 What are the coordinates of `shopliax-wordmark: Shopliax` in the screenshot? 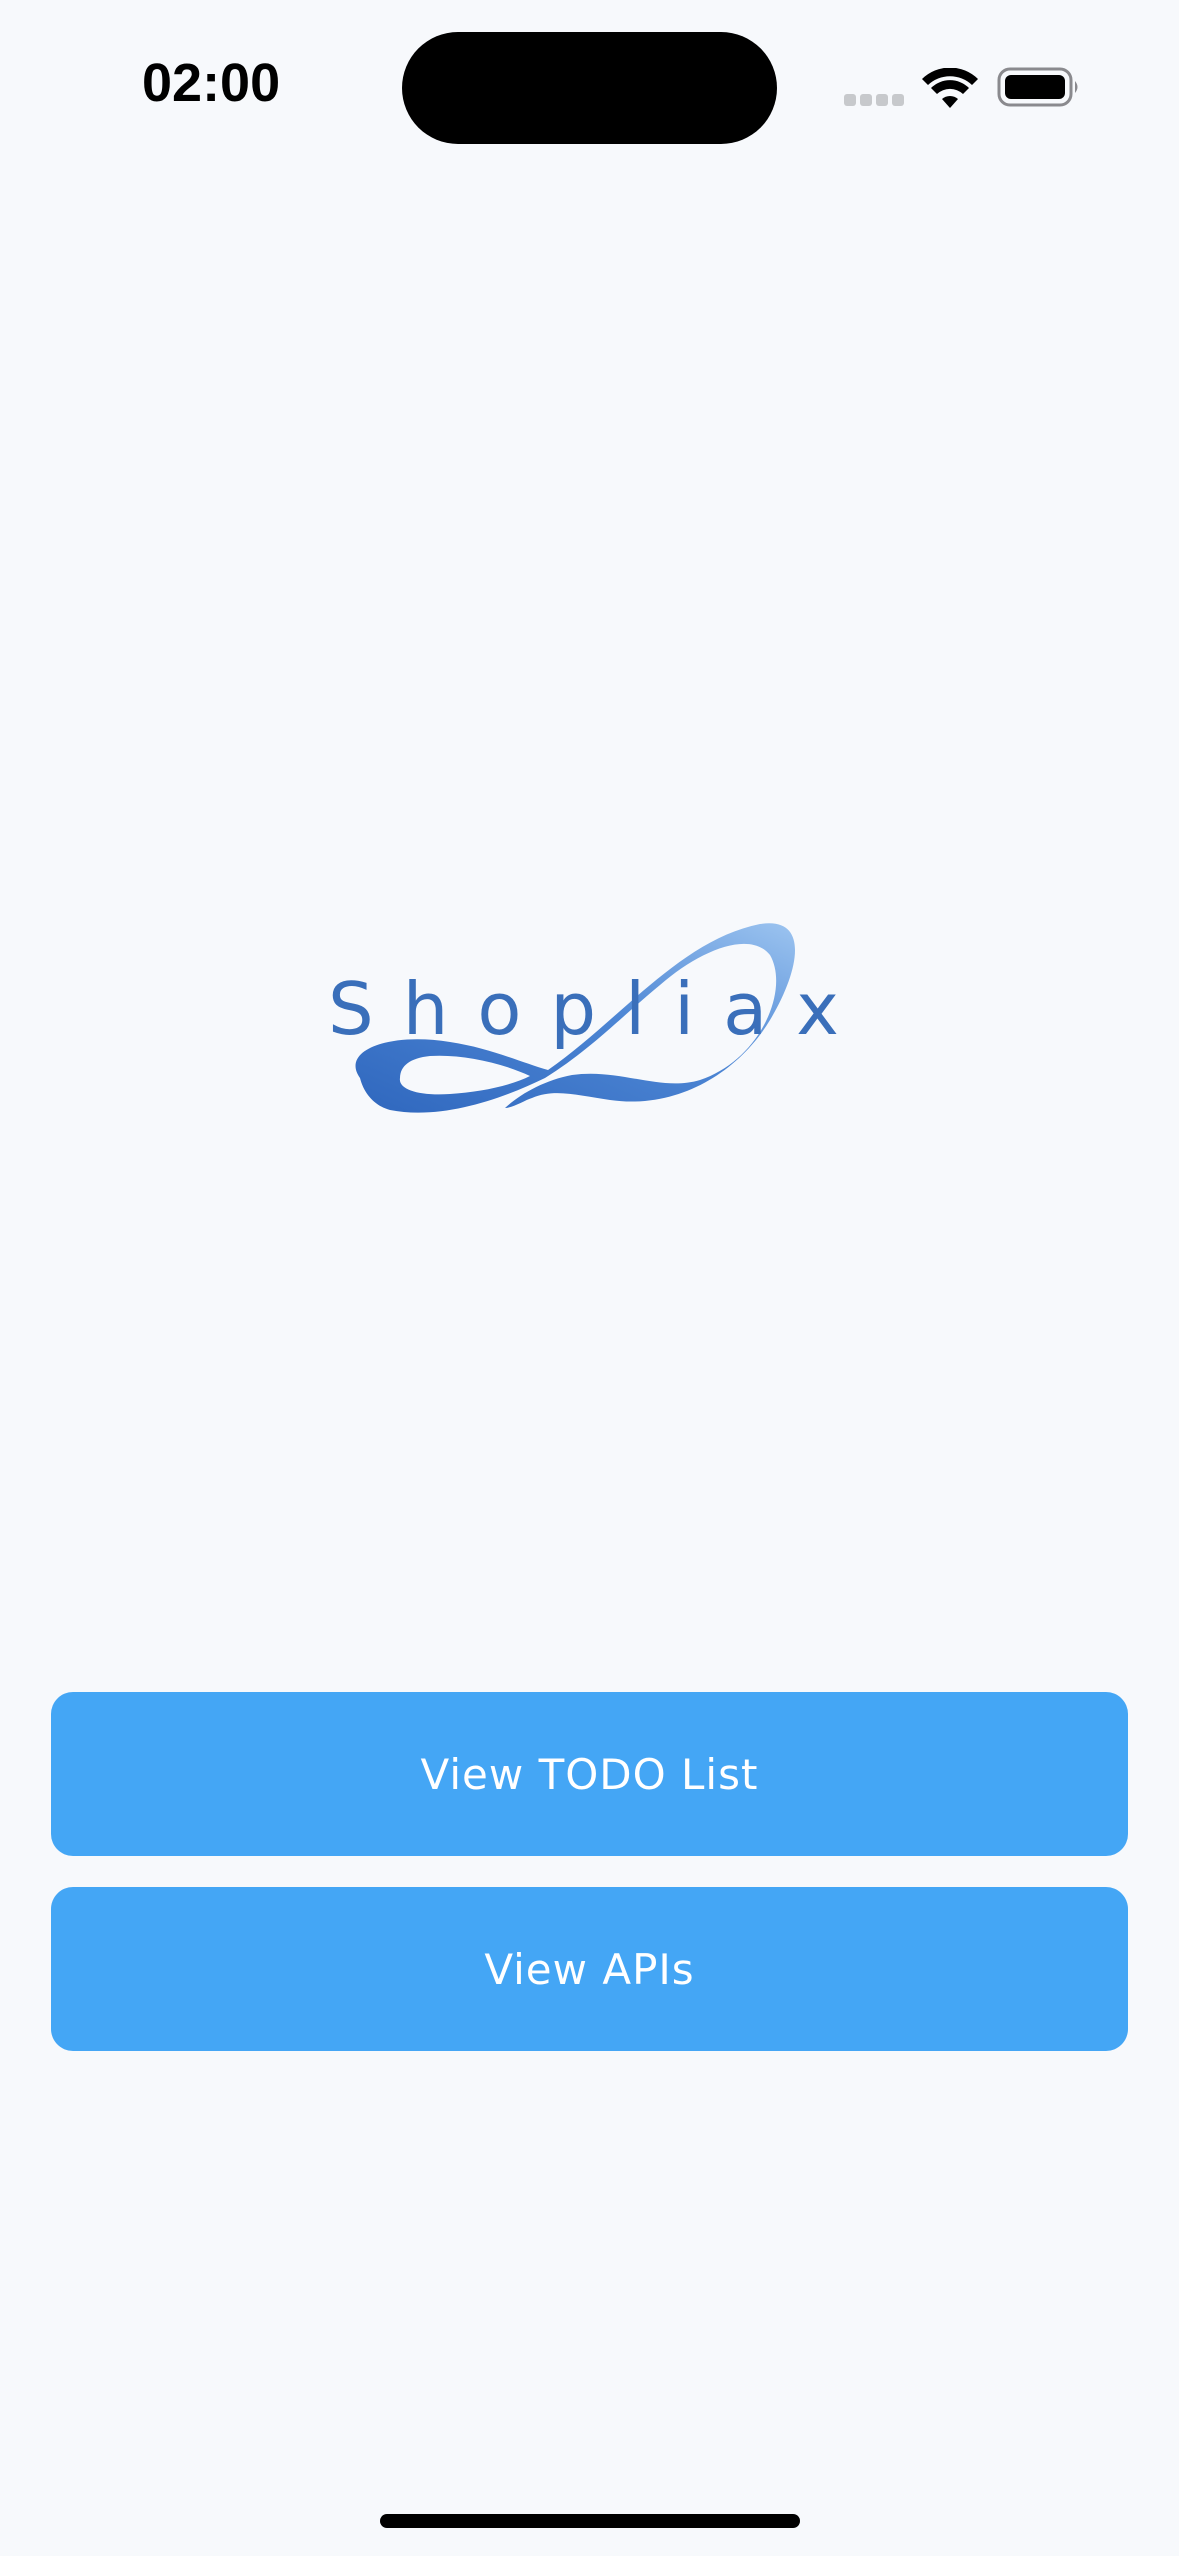 It's located at (584, 1009).